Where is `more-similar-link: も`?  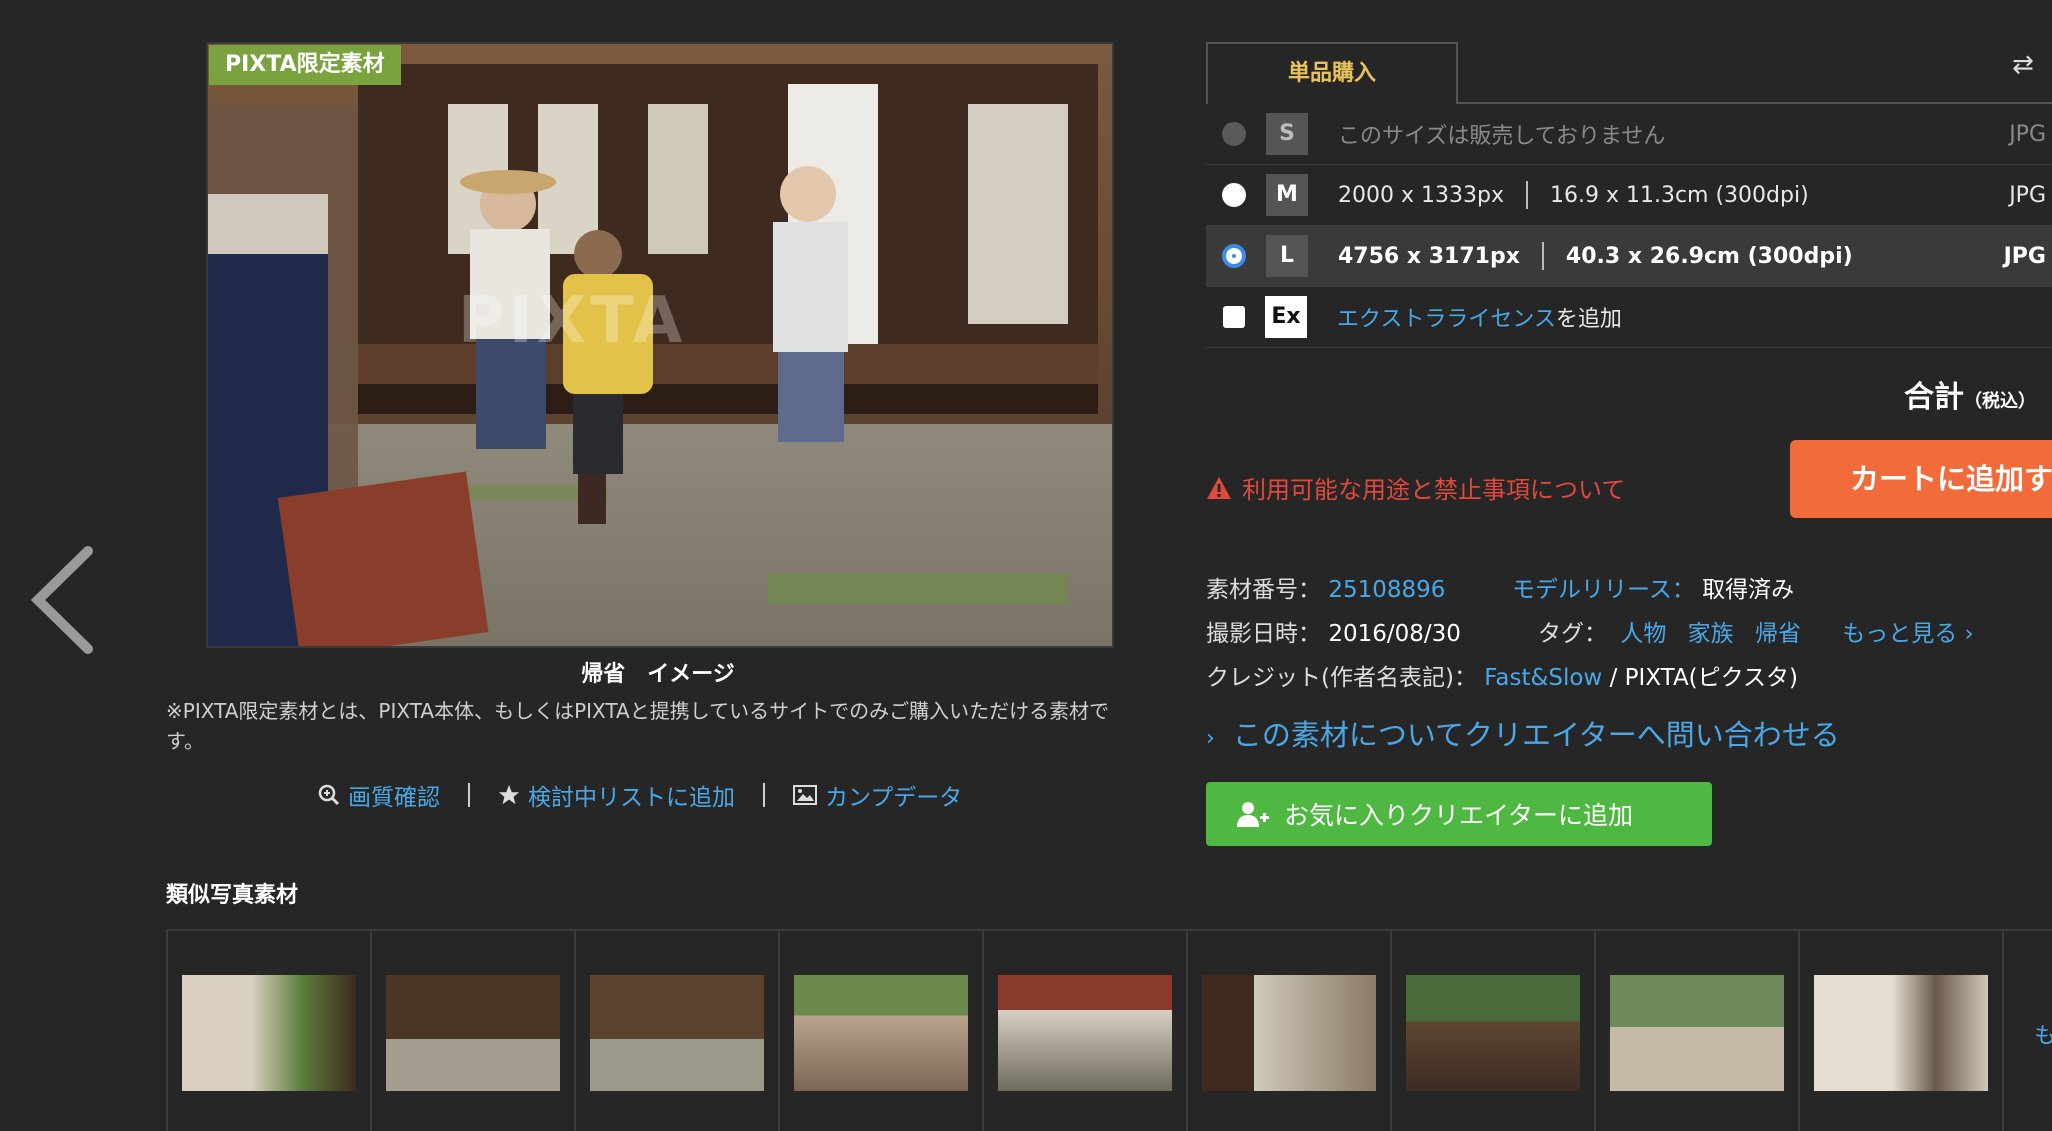 more-similar-link: も is located at coordinates (2043, 1034).